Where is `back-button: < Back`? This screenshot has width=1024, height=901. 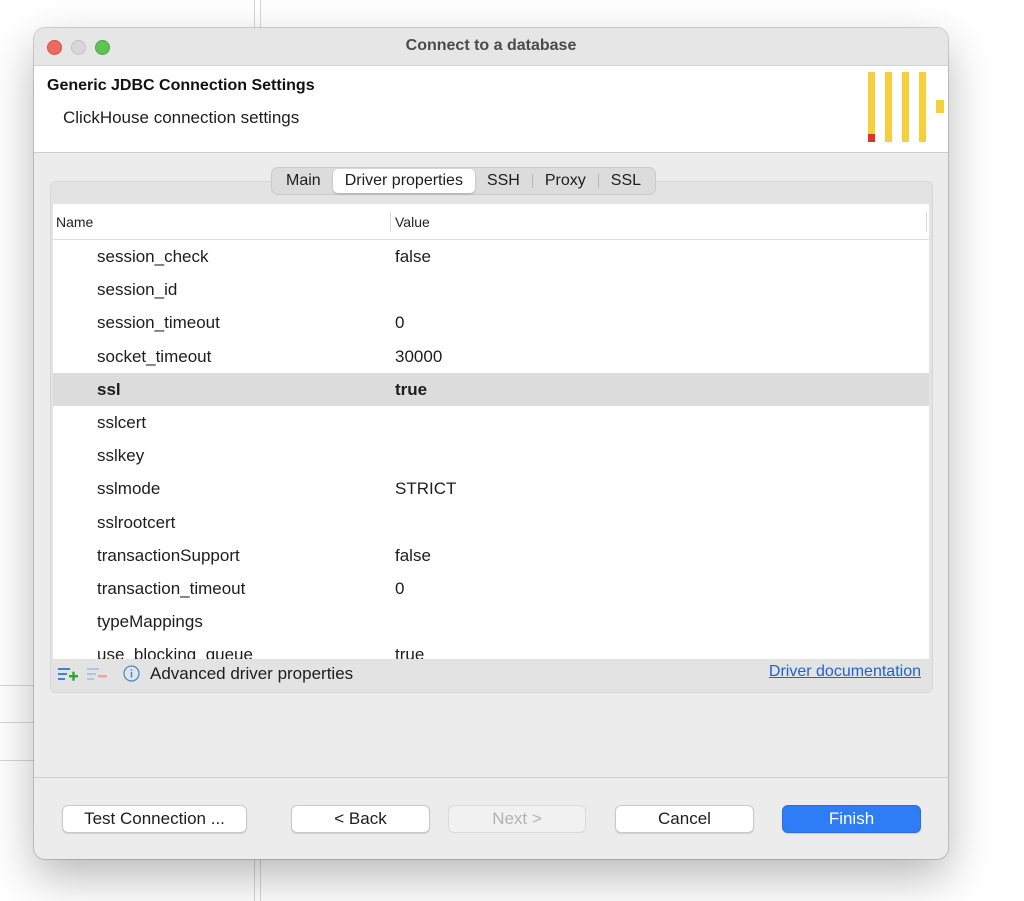 back-button: < Back is located at coordinates (360, 819).